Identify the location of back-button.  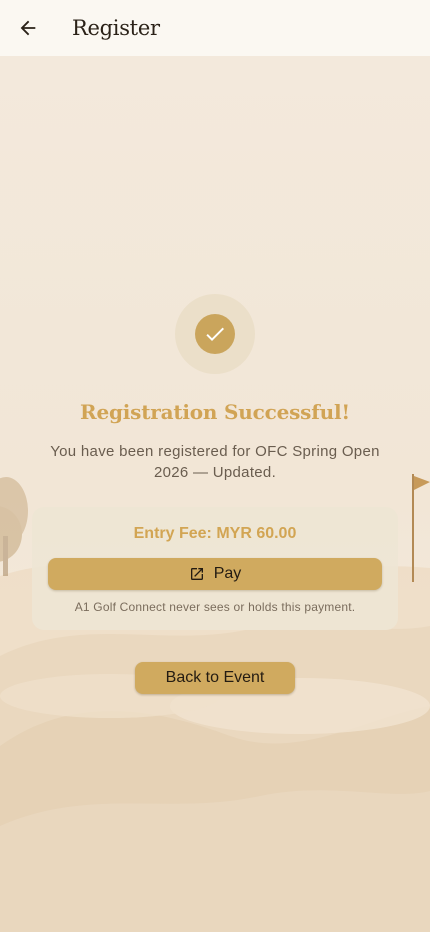
(28, 28).